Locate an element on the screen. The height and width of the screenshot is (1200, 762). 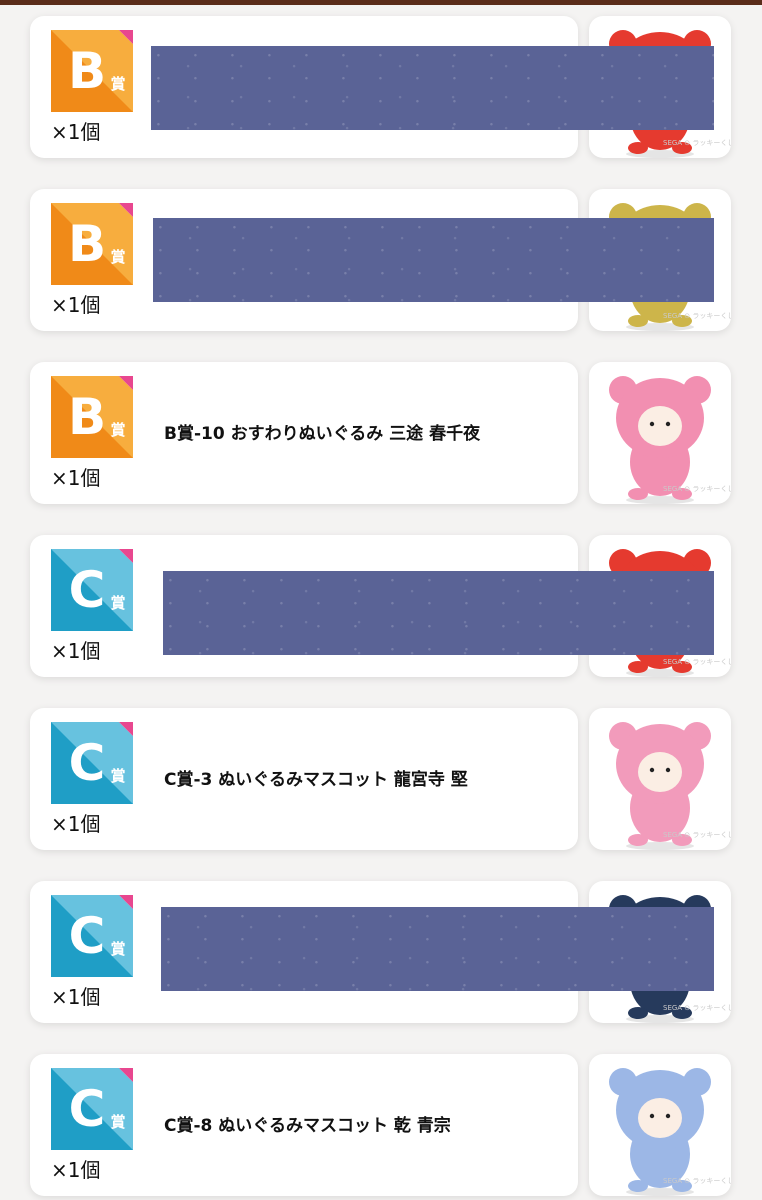
prize-card: B 賞 ×1個 B賞-10 おすわりぬいぐるみ 三途 春千夜 is located at coordinates (304, 433).